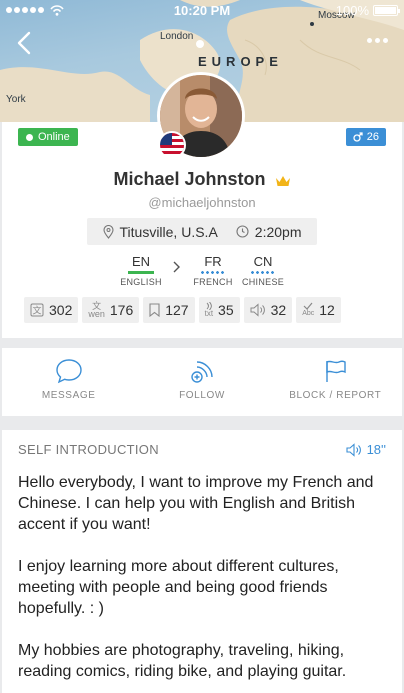  Describe the element at coordinates (29, 137) in the screenshot. I see `online-dot-icon` at that location.